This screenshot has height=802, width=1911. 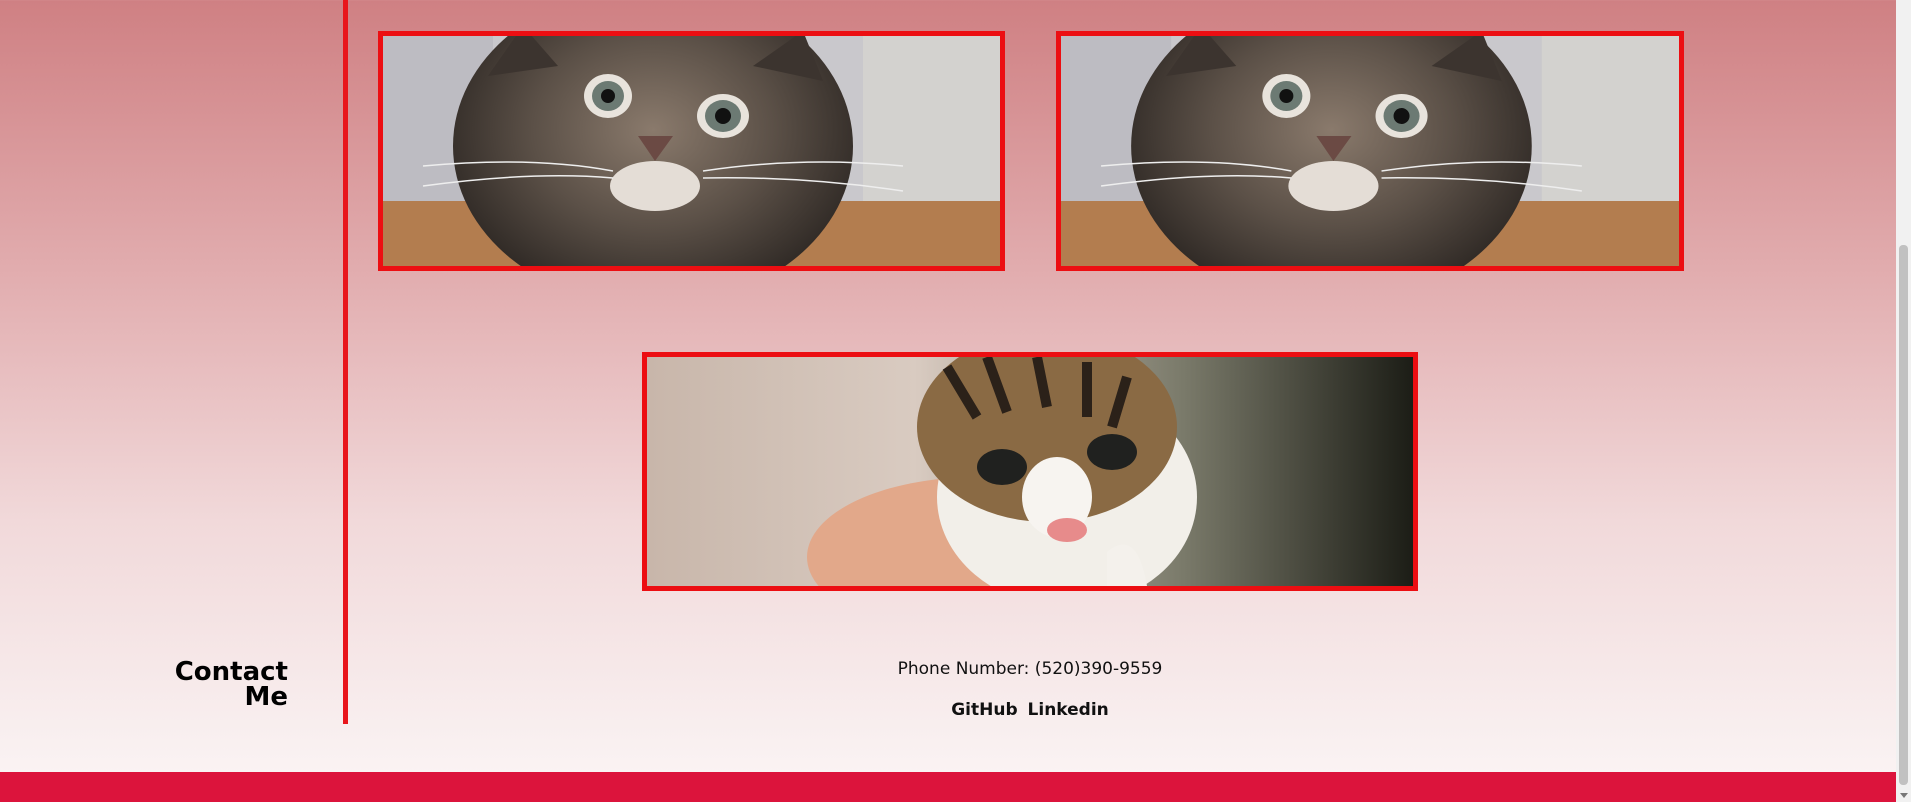 I want to click on footer-bar, so click(x=952, y=787).